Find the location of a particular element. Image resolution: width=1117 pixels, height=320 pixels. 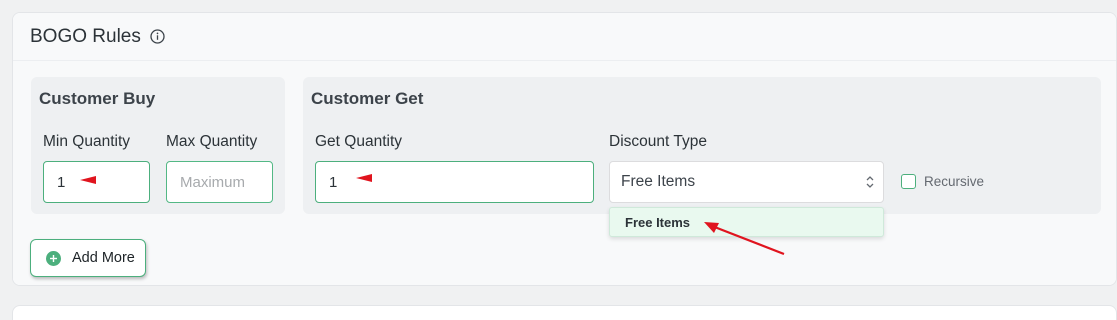

customer-buy-card: Customer Buy Min Quantity Max Quantity is located at coordinates (158, 145).